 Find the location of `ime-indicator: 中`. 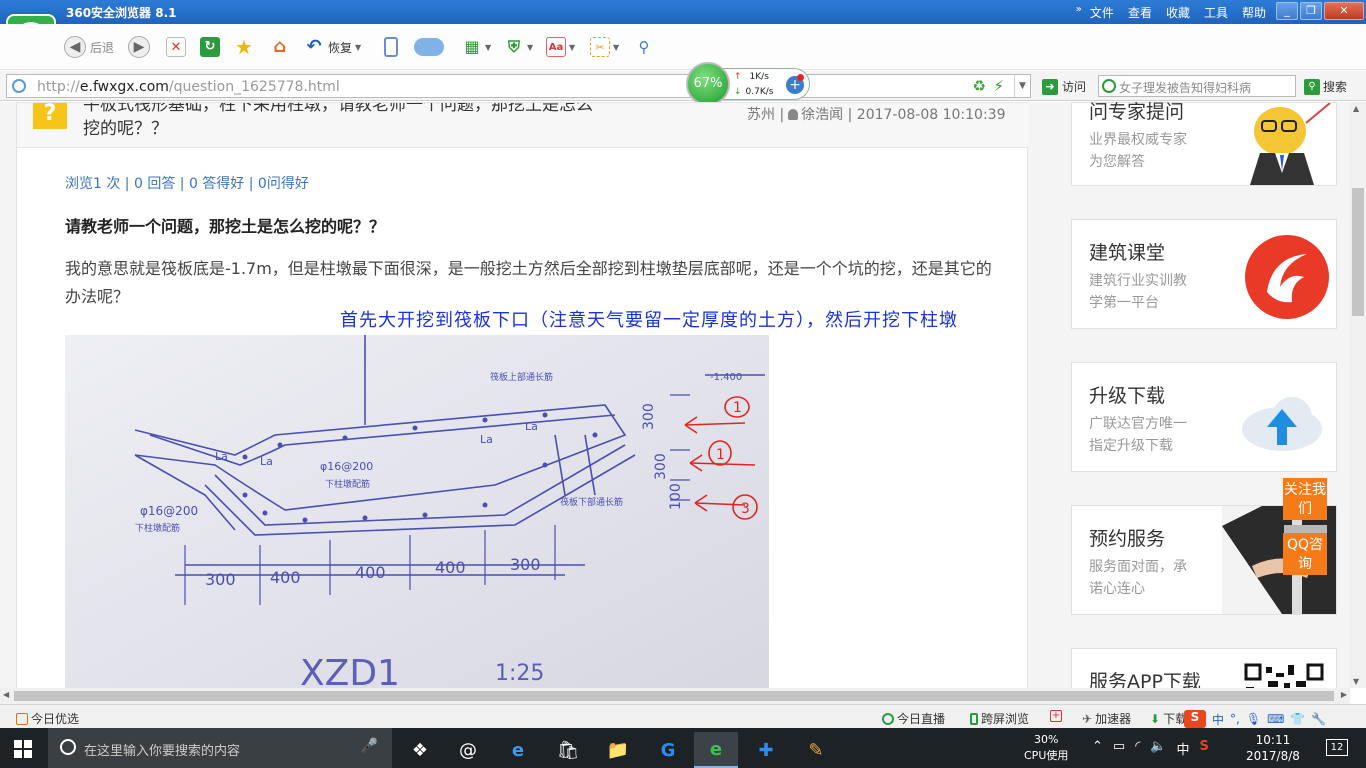

ime-indicator: 中 is located at coordinates (1182, 748).